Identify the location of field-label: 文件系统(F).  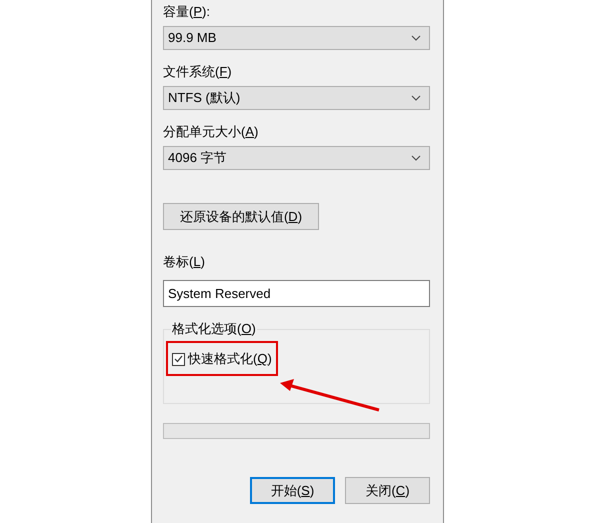
(197, 72).